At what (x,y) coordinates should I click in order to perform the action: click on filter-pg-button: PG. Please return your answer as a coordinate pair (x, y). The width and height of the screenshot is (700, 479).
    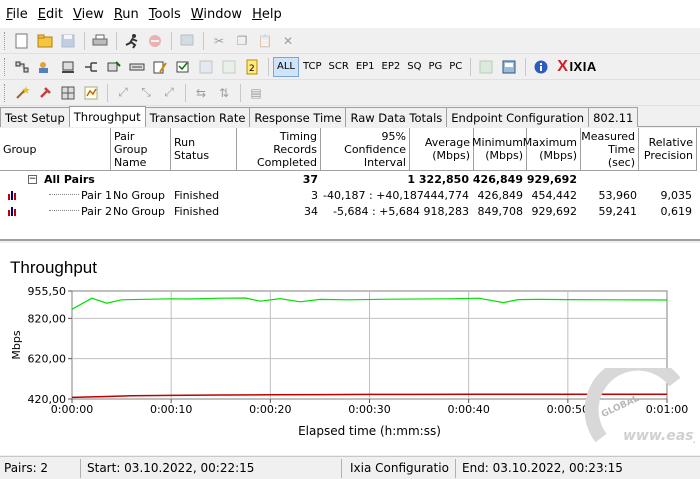
    Looking at the image, I should click on (435, 67).